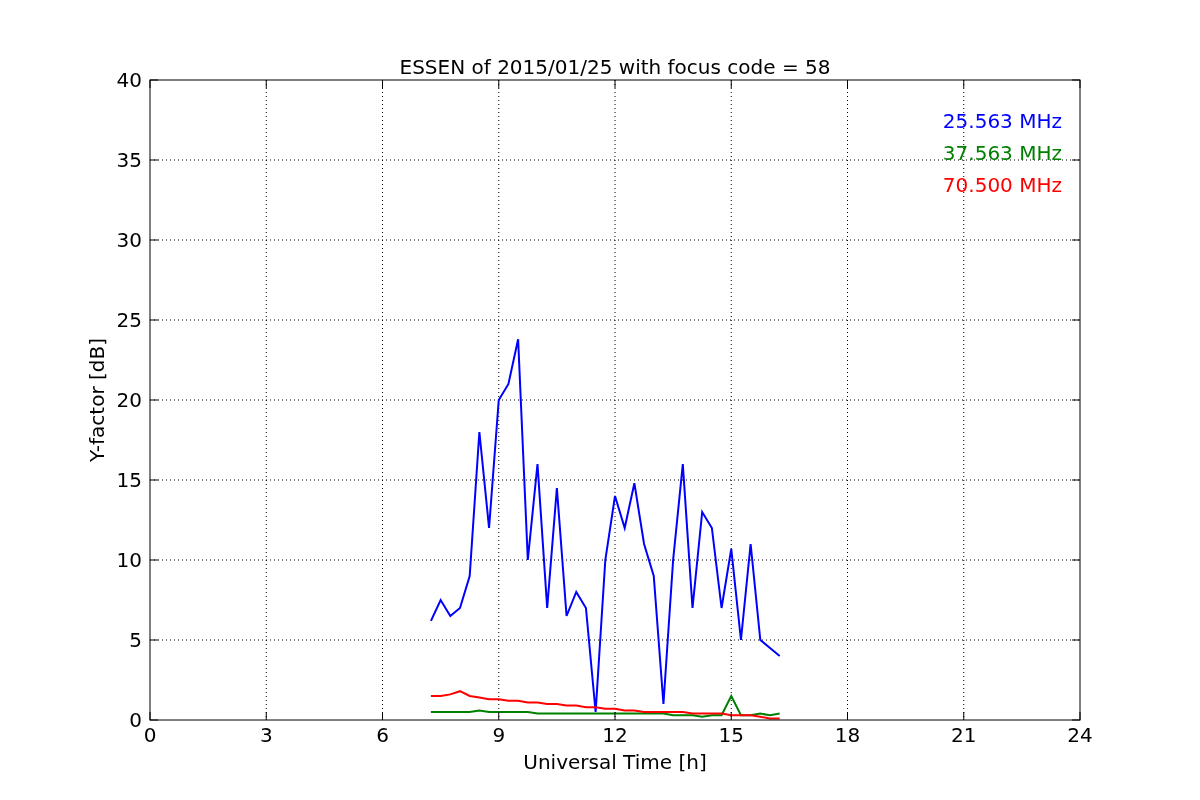 The width and height of the screenshot is (1200, 800). Describe the element at coordinates (1002, 121) in the screenshot. I see `legend-label: 25.563 MHz` at that location.